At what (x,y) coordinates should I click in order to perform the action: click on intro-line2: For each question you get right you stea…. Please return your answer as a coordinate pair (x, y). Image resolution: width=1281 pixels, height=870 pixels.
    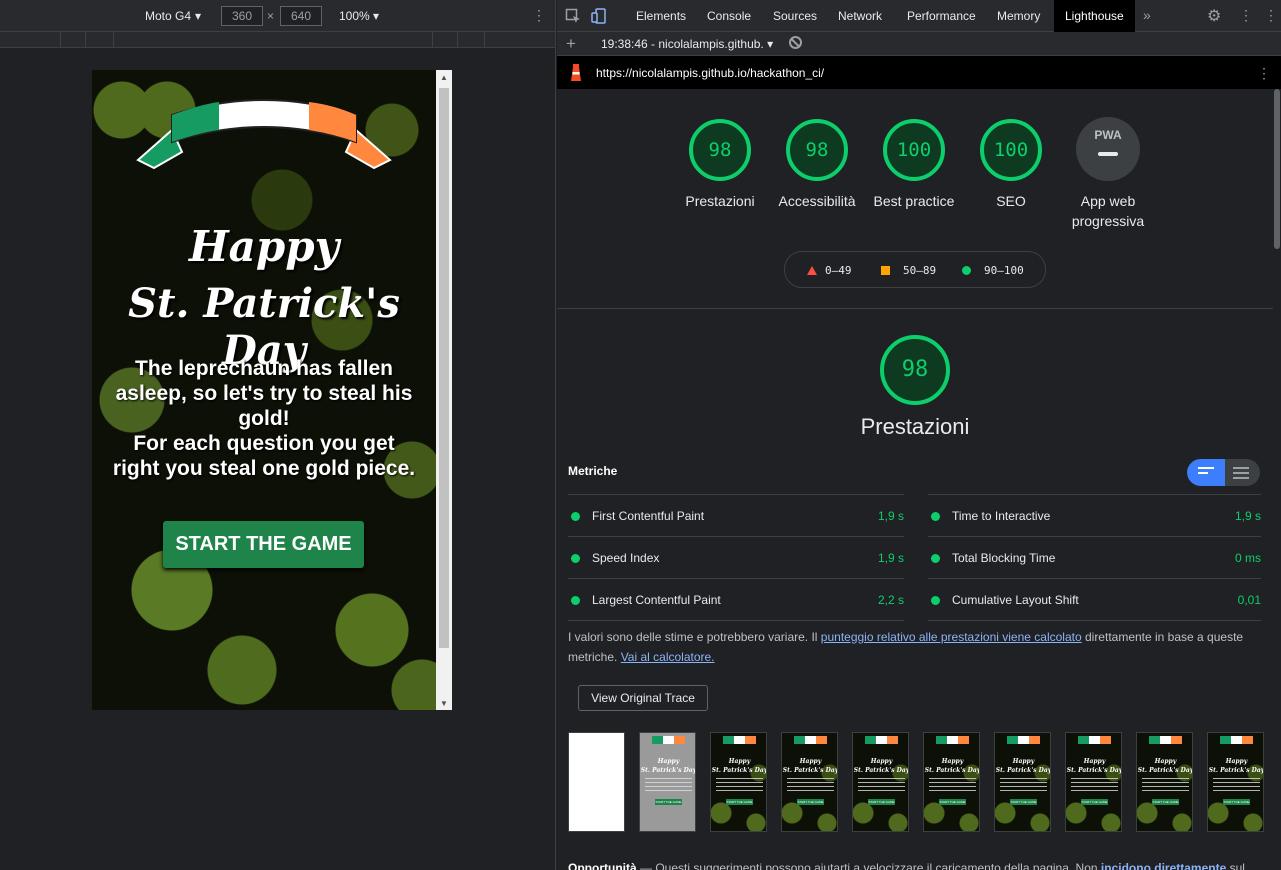
    Looking at the image, I should click on (264, 456).